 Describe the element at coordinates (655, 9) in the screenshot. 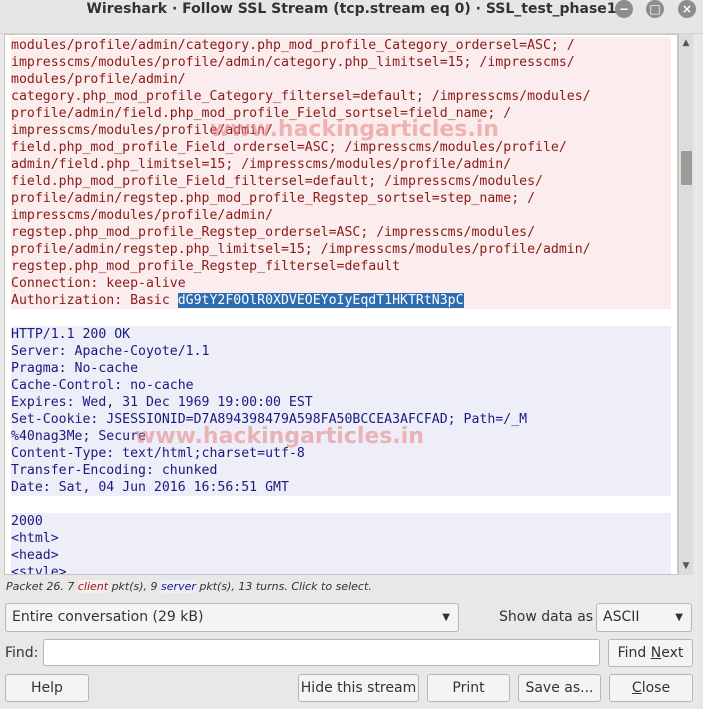

I see `maximize-button: □` at that location.